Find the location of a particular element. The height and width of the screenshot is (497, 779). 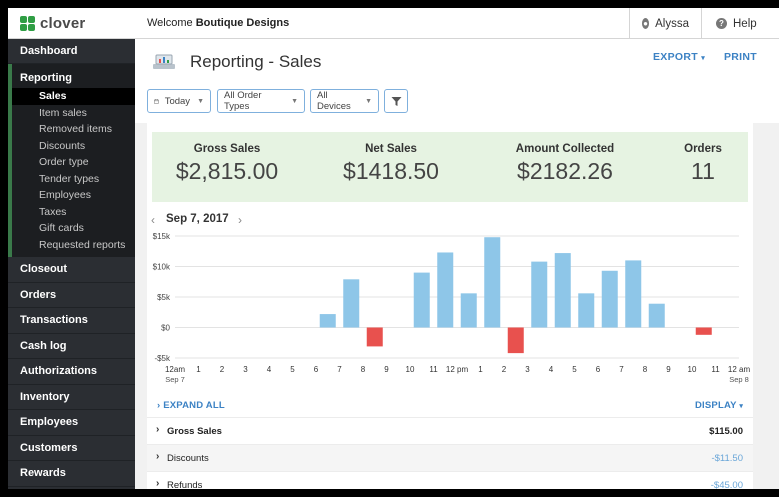

date-range-dropdown: Today ▼ is located at coordinates (179, 101).